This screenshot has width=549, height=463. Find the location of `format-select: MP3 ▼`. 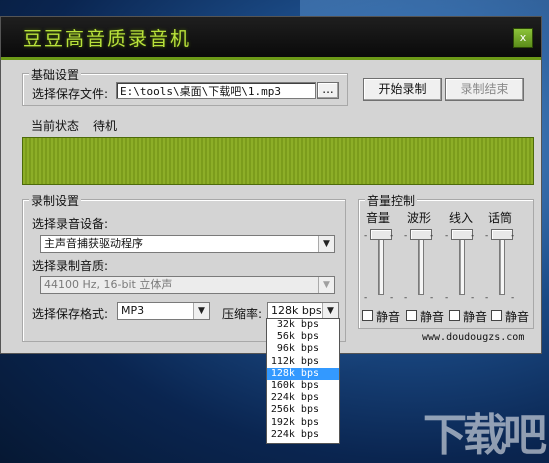

format-select: MP3 ▼ is located at coordinates (163, 311).